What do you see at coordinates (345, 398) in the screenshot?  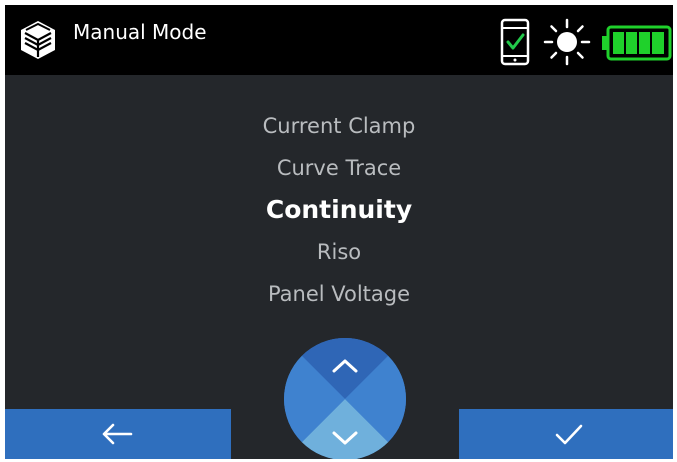 I see `scroll-dial` at bounding box center [345, 398].